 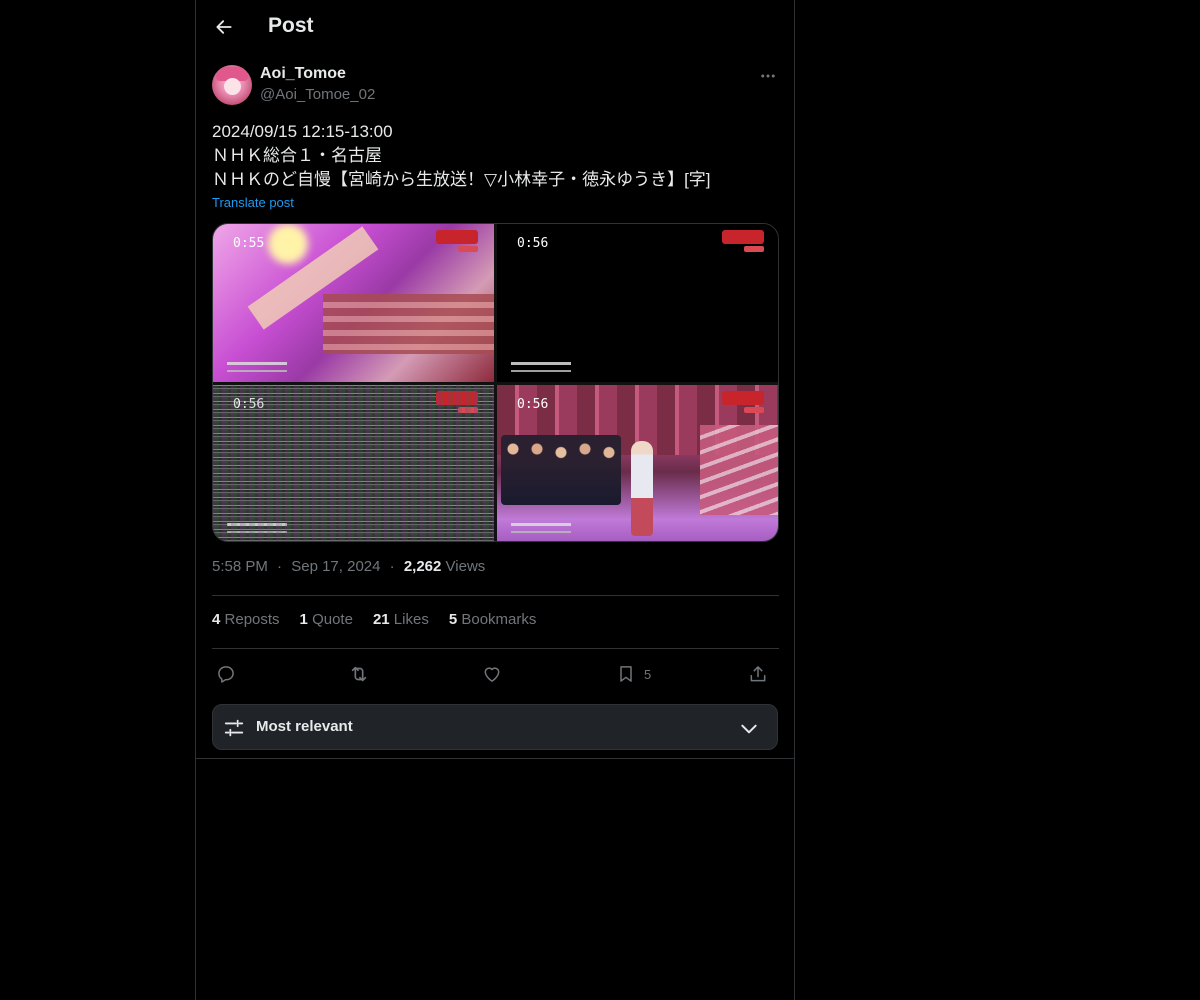 What do you see at coordinates (291, 25) in the screenshot?
I see `page-title: Post` at bounding box center [291, 25].